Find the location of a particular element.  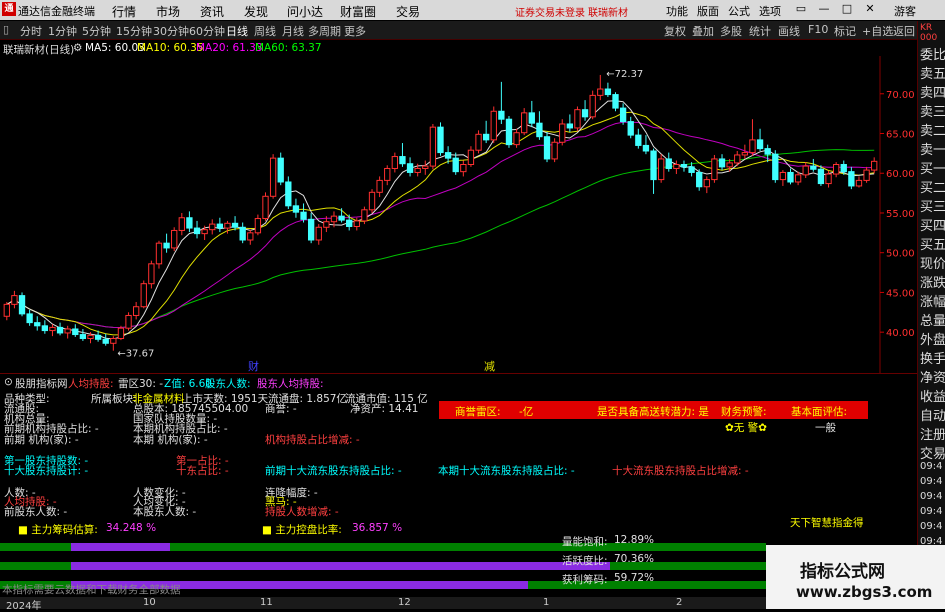

meter-label-1: 活跃度比: is located at coordinates (585, 561).